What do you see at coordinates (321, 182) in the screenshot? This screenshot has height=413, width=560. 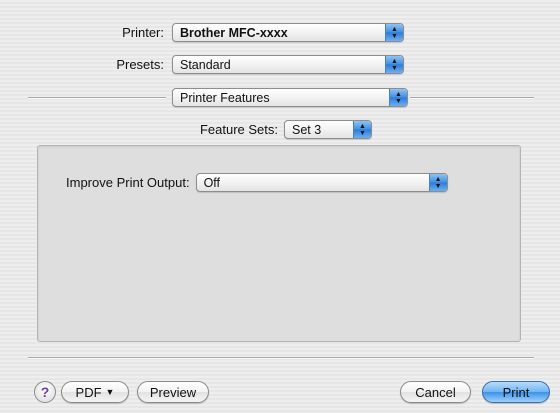 I see `improve-print-output-popup: Off ▲ ▼` at bounding box center [321, 182].